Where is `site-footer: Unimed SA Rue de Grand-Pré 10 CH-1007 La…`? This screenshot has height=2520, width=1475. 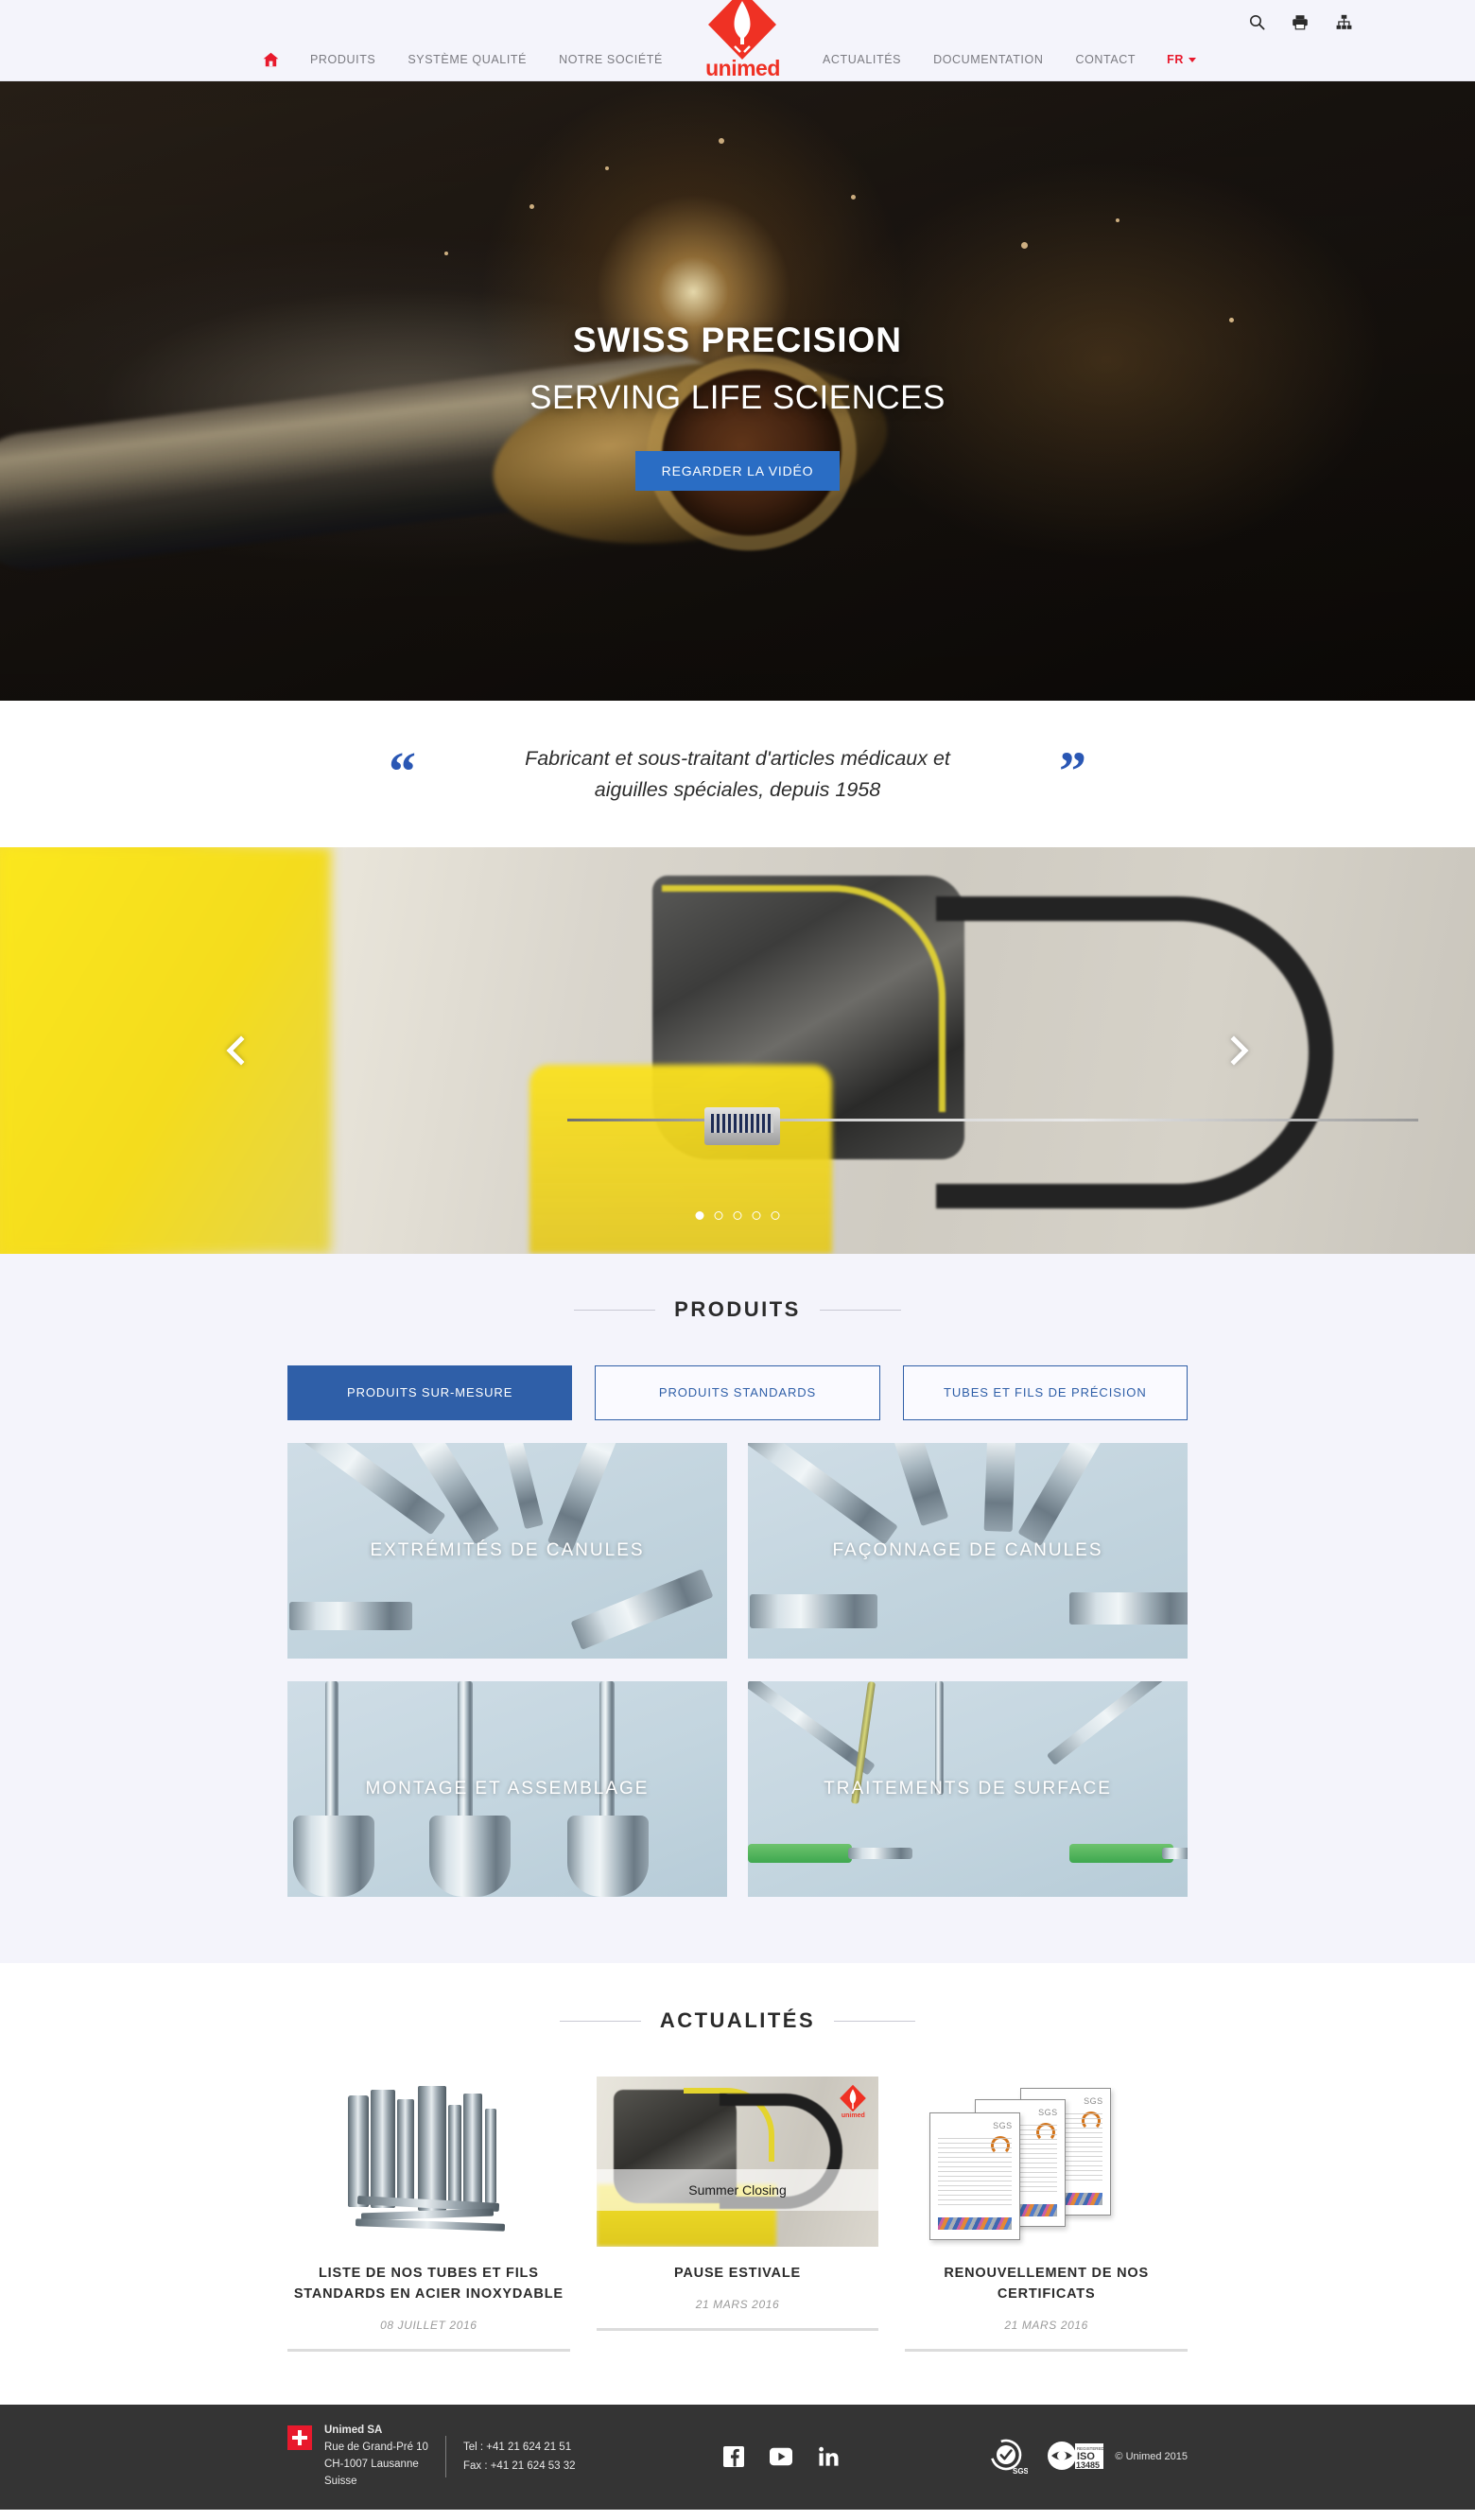
site-footer: Unimed SA Rue de Grand-Pré 10 CH-1007 La… is located at coordinates (737, 2457).